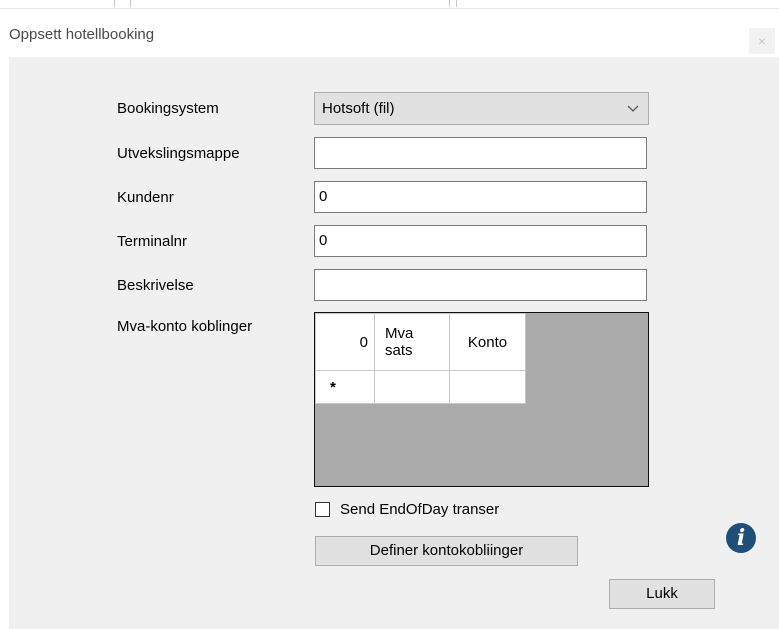 Image resolution: width=779 pixels, height=629 pixels. Describe the element at coordinates (389, 4) in the screenshot. I see `top-strip` at that location.